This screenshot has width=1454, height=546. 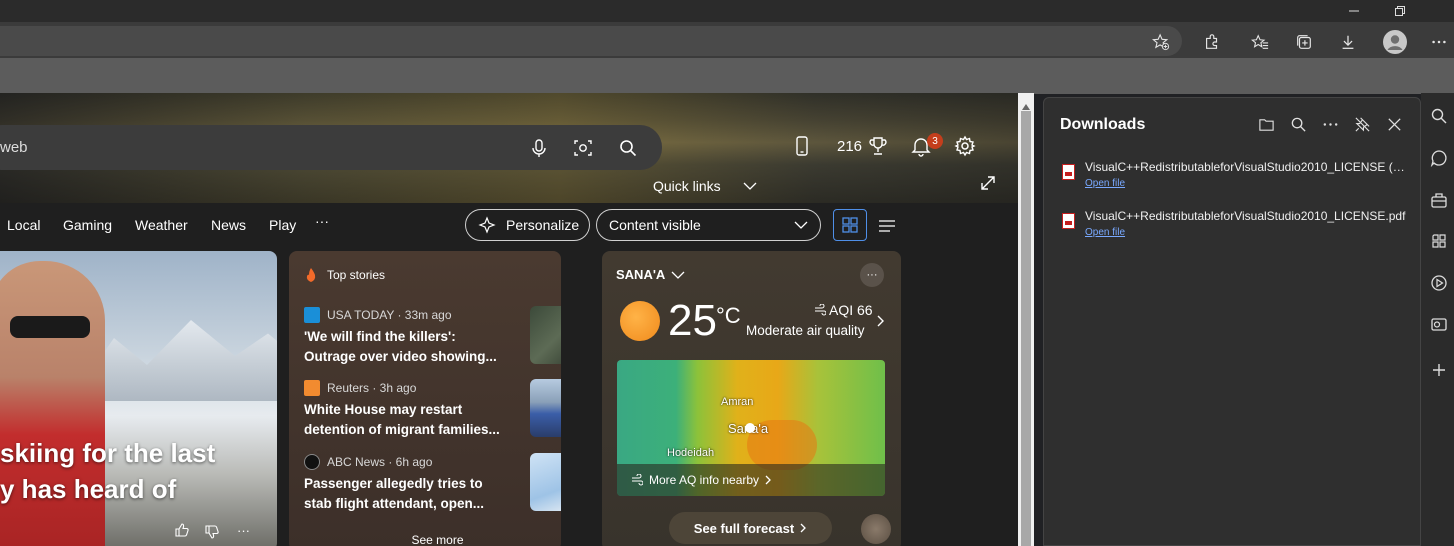 I want to click on content-visibility-dropdown: Content visible, so click(x=708, y=225).